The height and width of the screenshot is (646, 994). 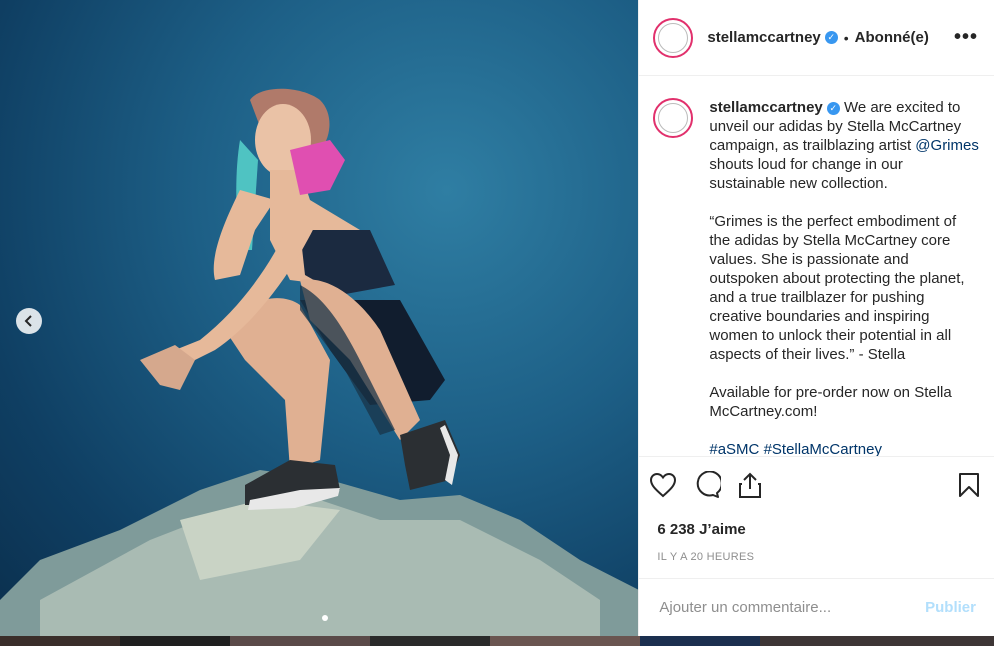 I want to click on comment-button, so click(x=708, y=487).